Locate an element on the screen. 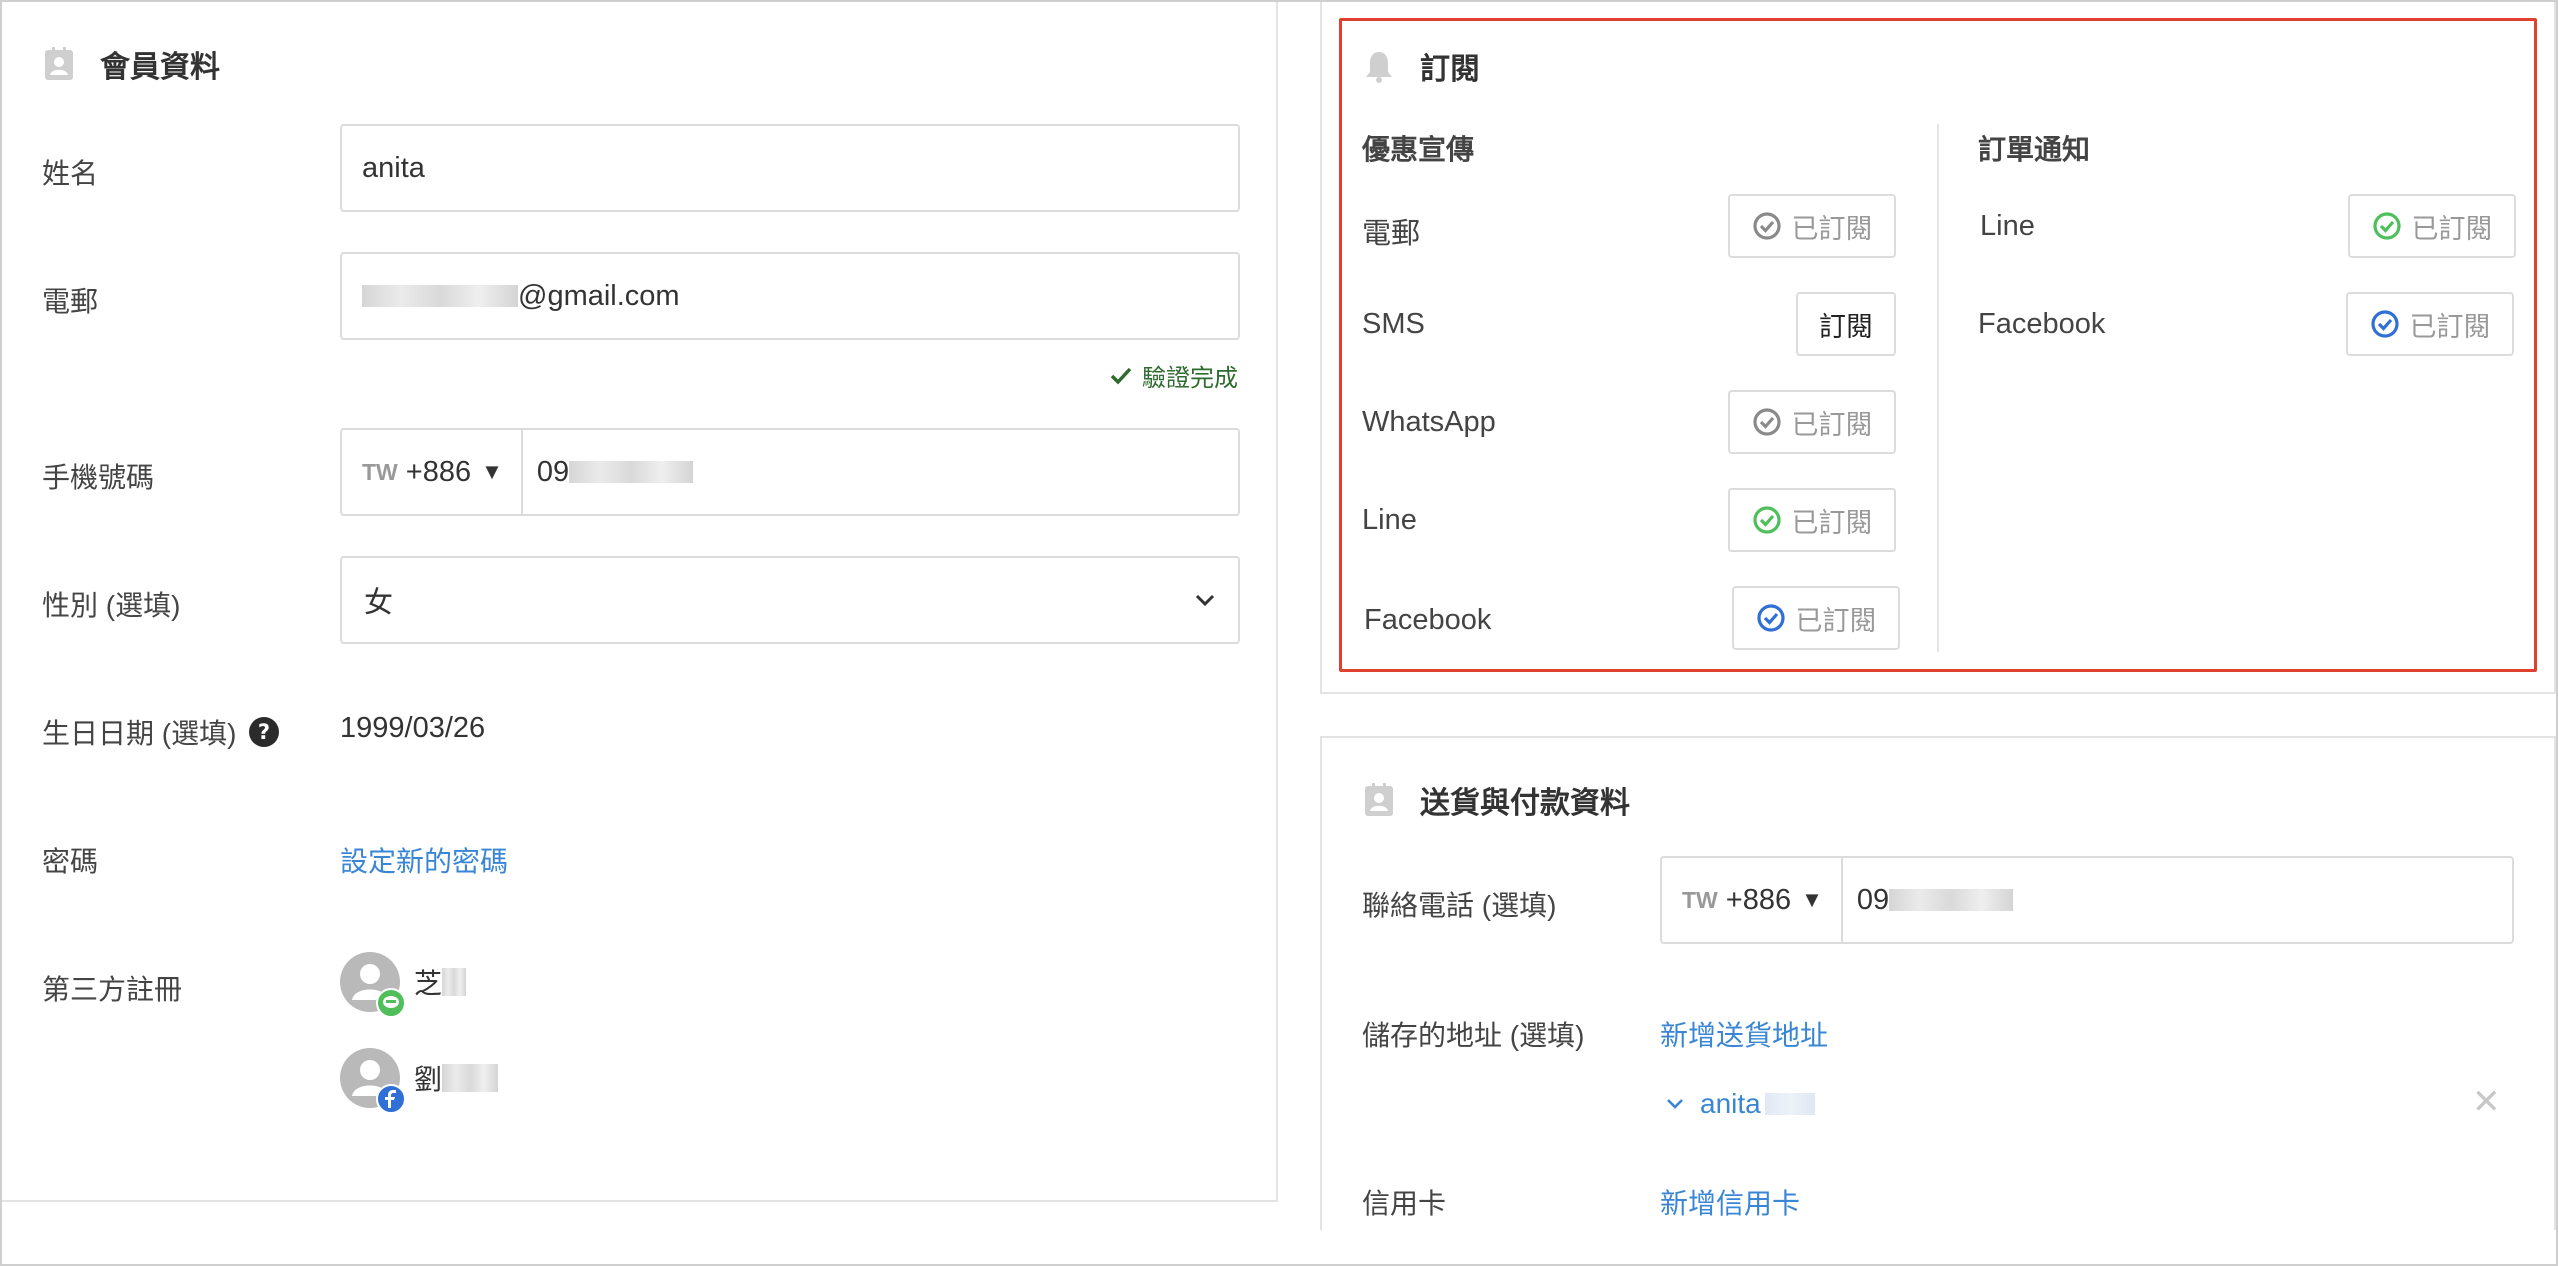 Image resolution: width=2558 pixels, height=1266 pixels. promo-email-subscribe-button: 已訂閱 is located at coordinates (1812, 226).